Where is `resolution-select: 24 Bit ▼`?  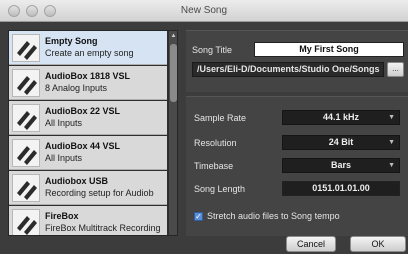 resolution-select: 24 Bit ▼ is located at coordinates (341, 142).